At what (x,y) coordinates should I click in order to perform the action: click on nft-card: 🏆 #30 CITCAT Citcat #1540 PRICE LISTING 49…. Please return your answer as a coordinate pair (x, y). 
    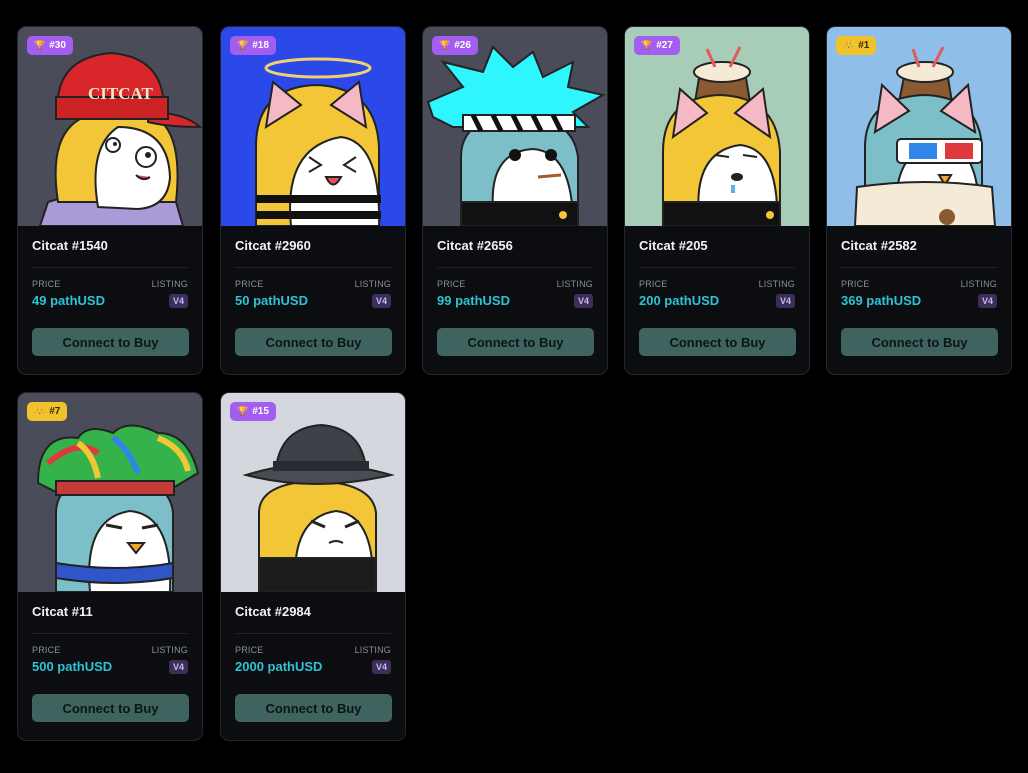
    Looking at the image, I should click on (110, 200).